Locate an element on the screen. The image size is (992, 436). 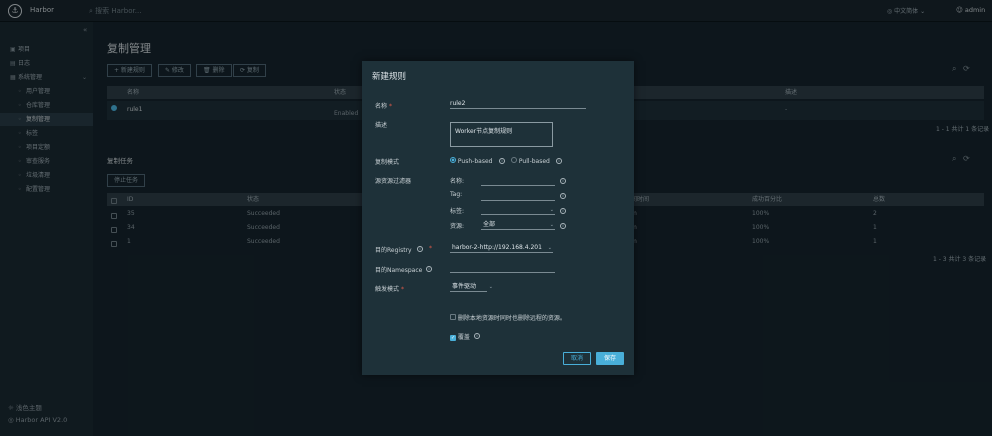
trigger-mode-select: 事件驱动 ⌄ is located at coordinates (471, 287).